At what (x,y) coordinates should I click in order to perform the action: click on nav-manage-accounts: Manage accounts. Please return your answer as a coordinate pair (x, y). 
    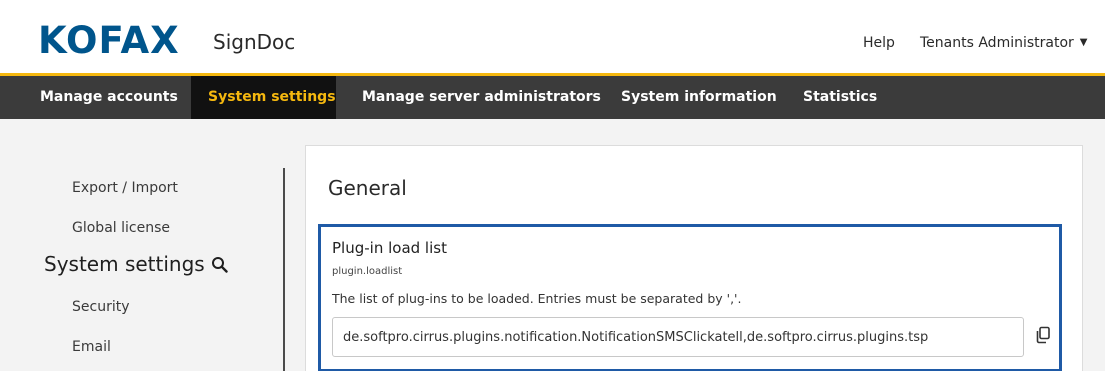
    Looking at the image, I should click on (109, 97).